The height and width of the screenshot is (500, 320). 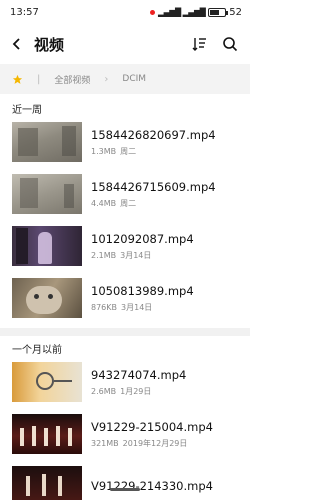 I want to click on file-row: V91229-214330.mp4, so click(x=125, y=480).